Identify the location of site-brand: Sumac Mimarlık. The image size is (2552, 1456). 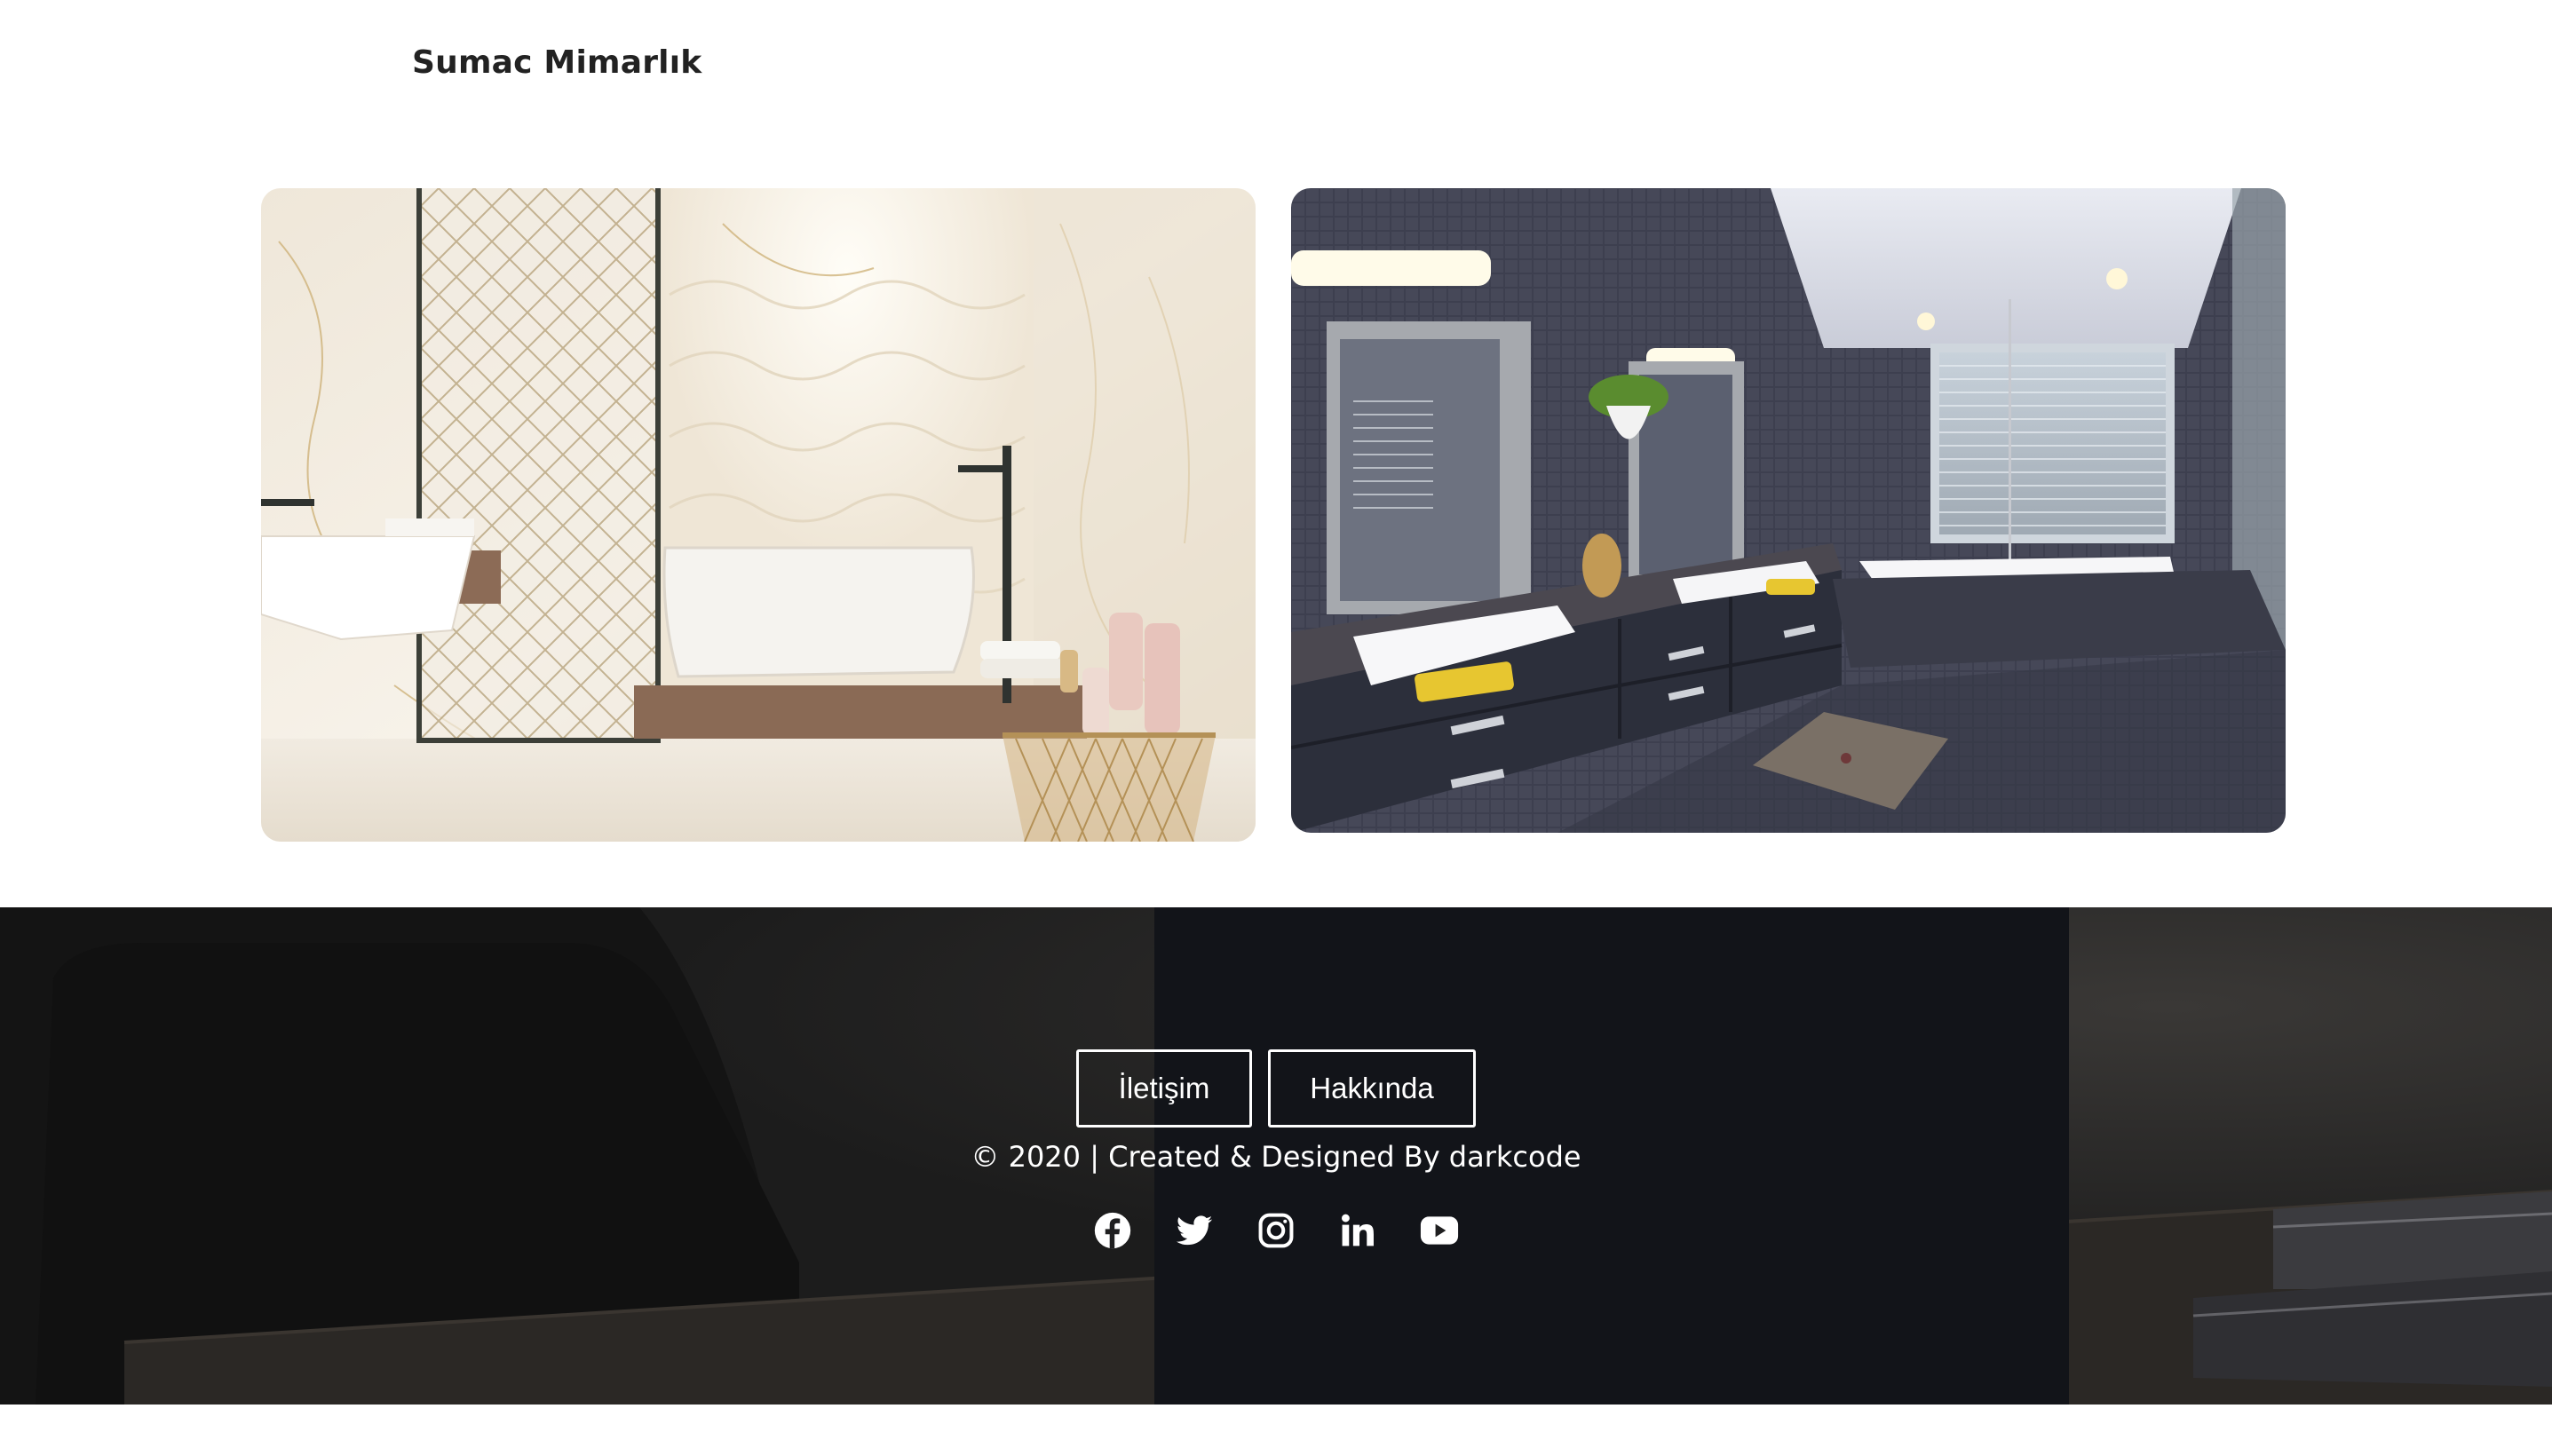
(556, 62).